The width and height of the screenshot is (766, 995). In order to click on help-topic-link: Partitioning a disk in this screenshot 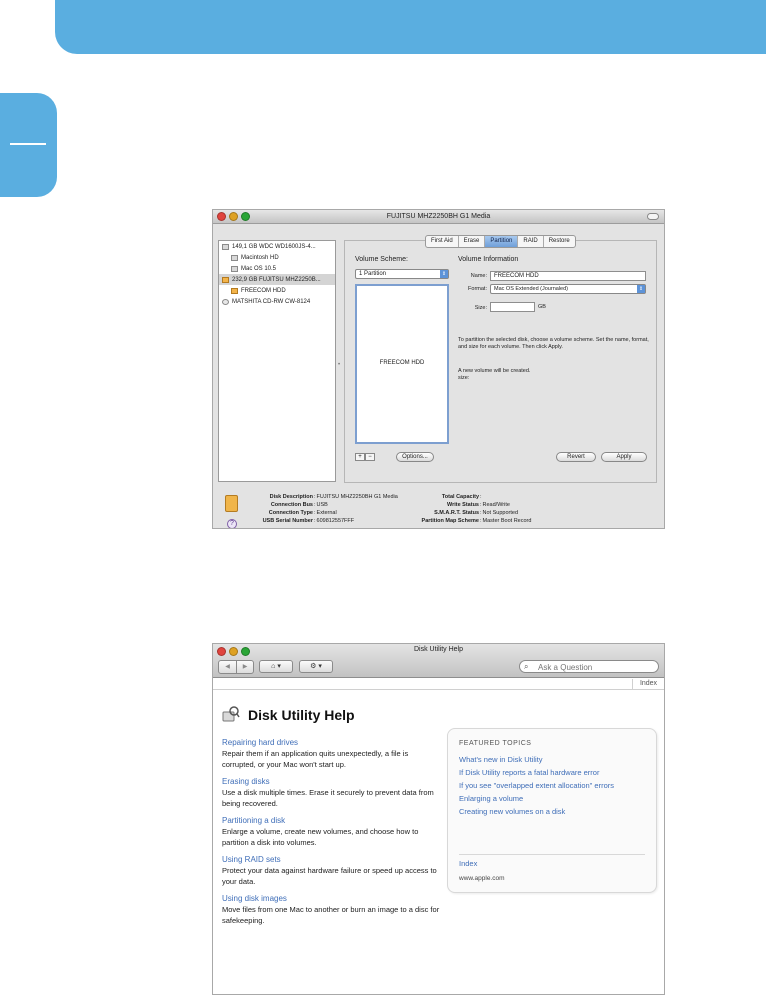, I will do `click(332, 820)`.